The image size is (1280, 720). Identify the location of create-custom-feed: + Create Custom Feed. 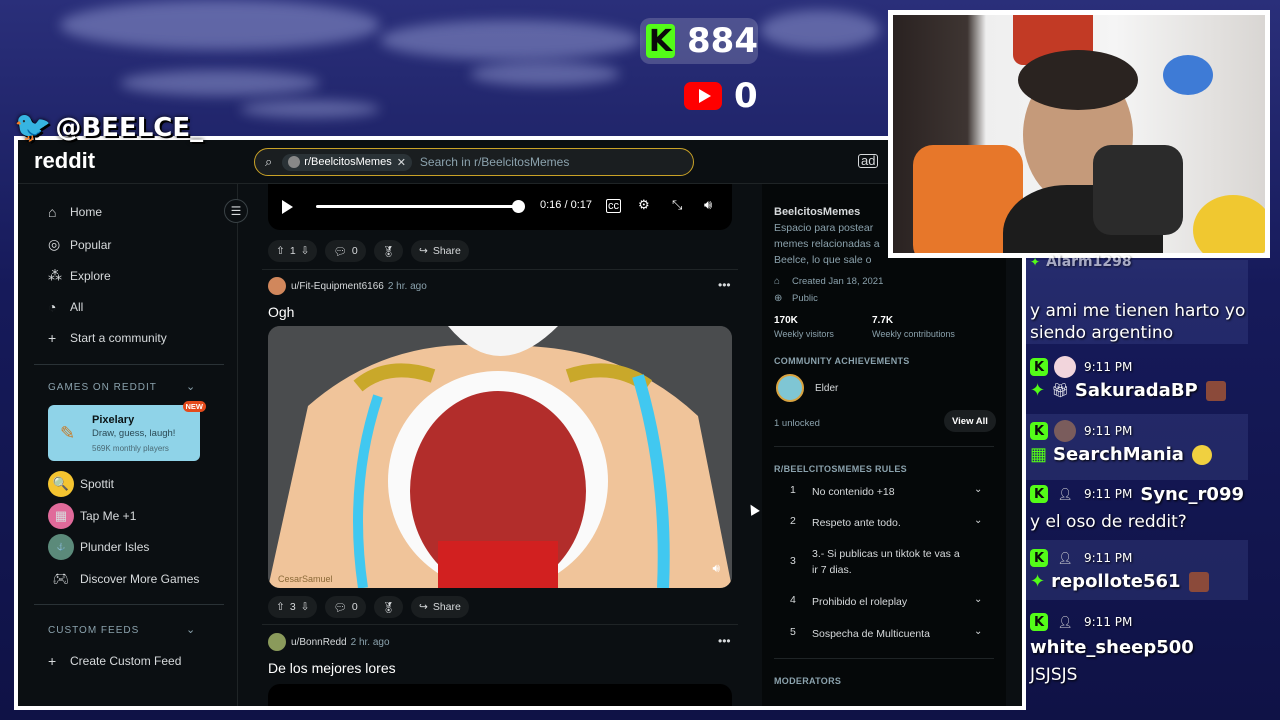
(114, 661).